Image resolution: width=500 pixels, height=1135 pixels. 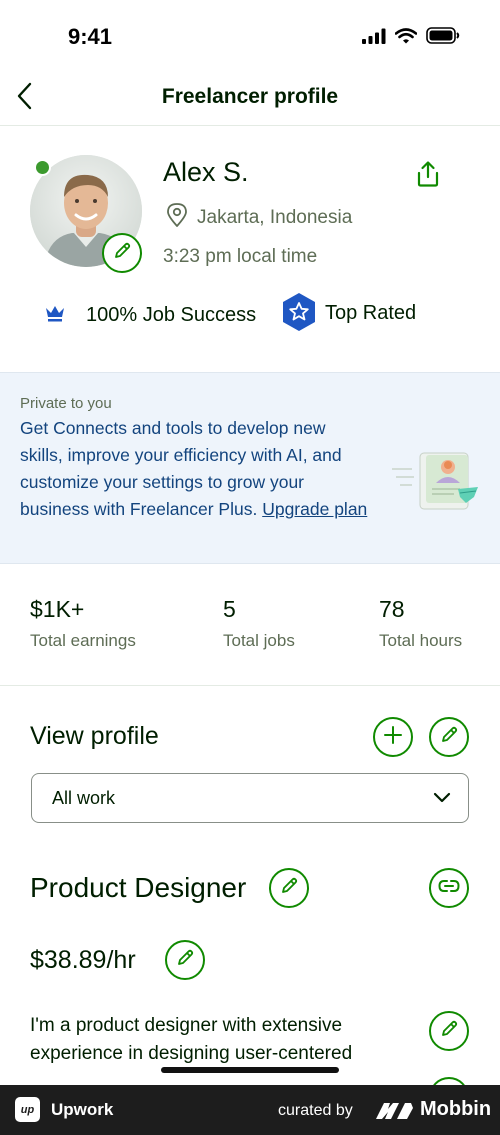 What do you see at coordinates (42, 167) in the screenshot?
I see `online-status-dot` at bounding box center [42, 167].